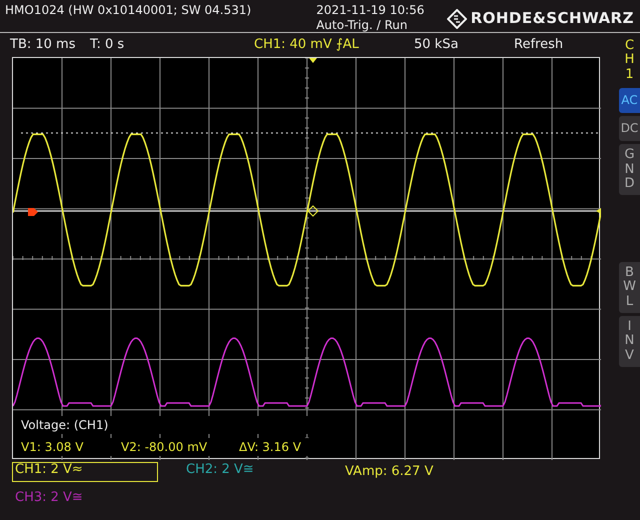  What do you see at coordinates (457, 18) in the screenshot?
I see `brand-logo-icon` at bounding box center [457, 18].